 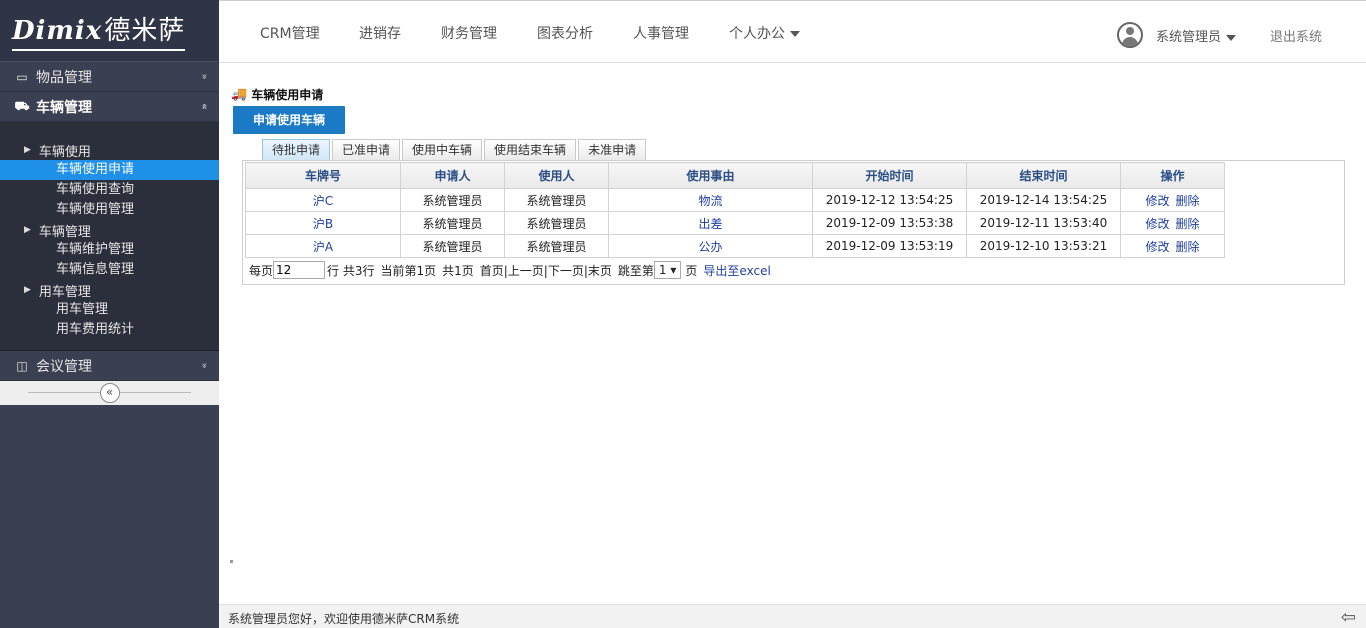 I want to click on menu-head-label: 会议管理, so click(x=64, y=366).